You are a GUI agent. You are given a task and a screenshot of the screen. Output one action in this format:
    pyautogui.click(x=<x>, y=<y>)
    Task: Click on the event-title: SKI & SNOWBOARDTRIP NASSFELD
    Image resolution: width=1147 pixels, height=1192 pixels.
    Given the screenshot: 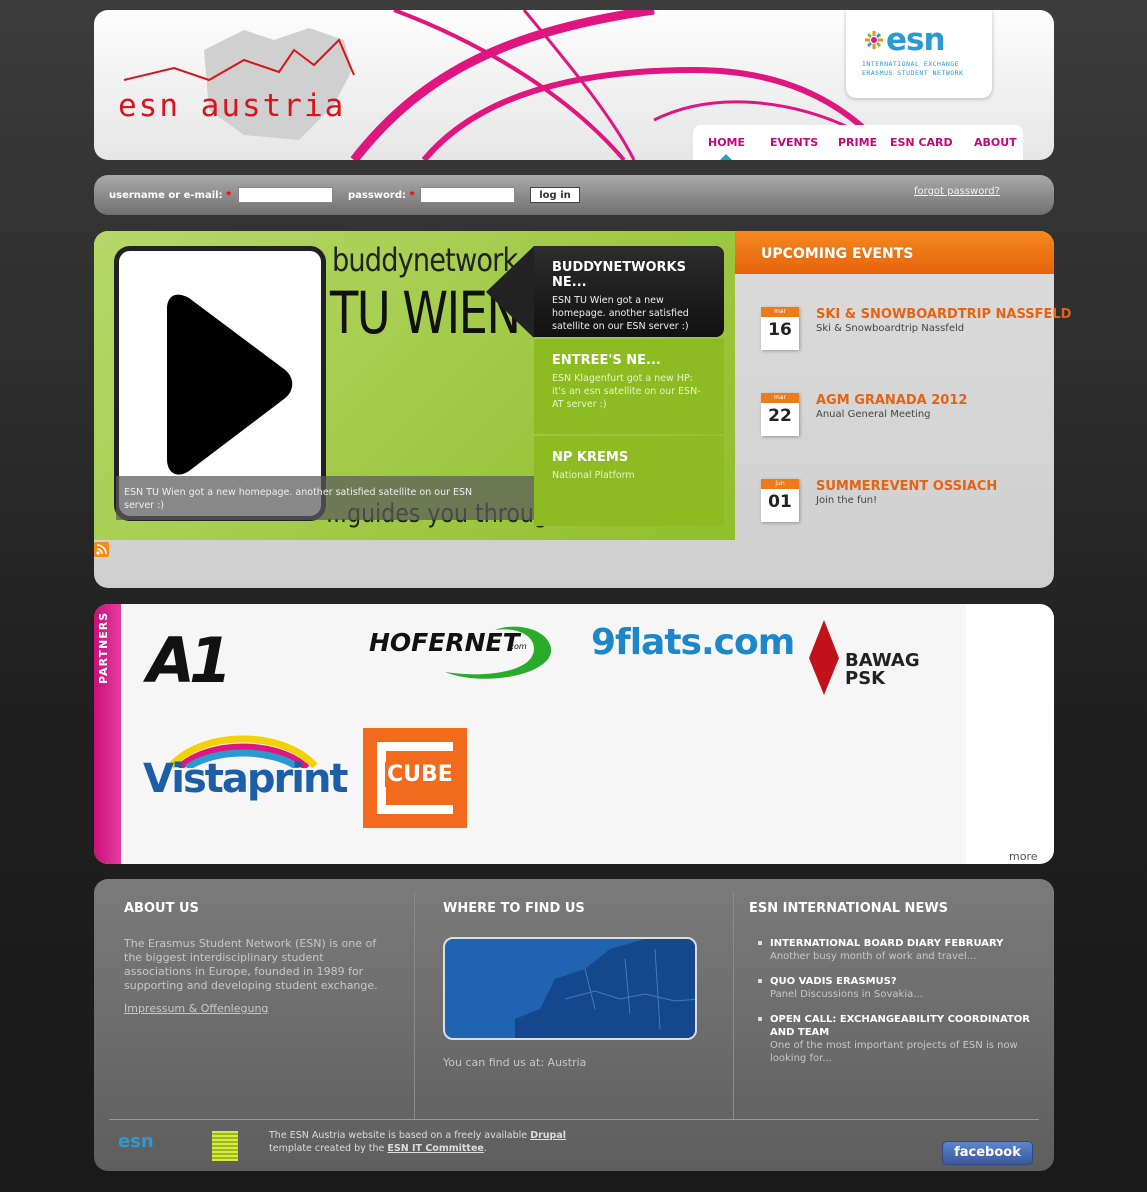 What is the action you would take?
    pyautogui.click(x=943, y=314)
    